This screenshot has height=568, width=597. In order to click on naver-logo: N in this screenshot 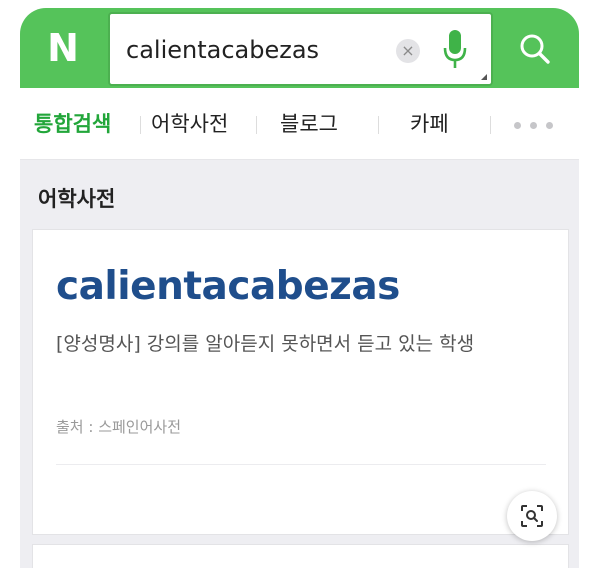, I will do `click(63, 48)`.